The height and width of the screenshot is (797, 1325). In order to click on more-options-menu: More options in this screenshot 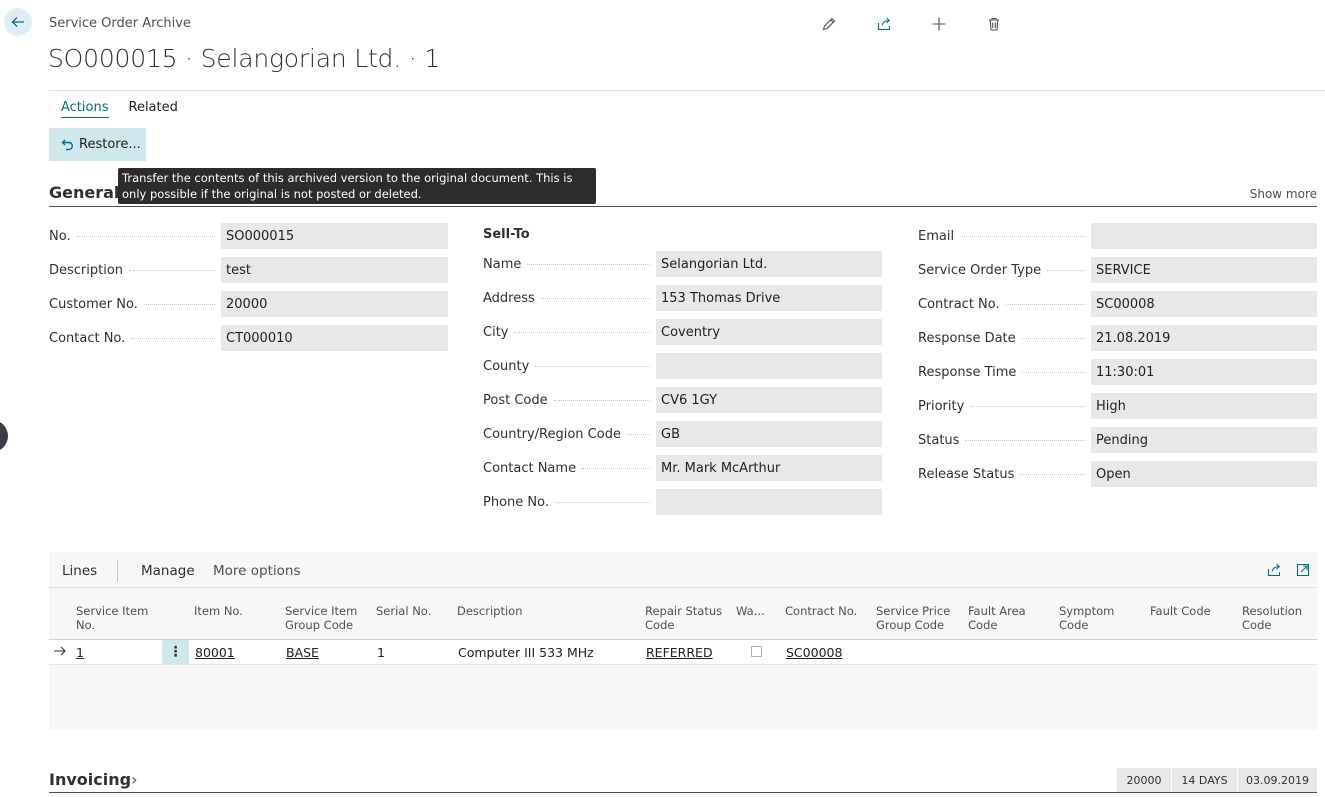, I will do `click(256, 571)`.